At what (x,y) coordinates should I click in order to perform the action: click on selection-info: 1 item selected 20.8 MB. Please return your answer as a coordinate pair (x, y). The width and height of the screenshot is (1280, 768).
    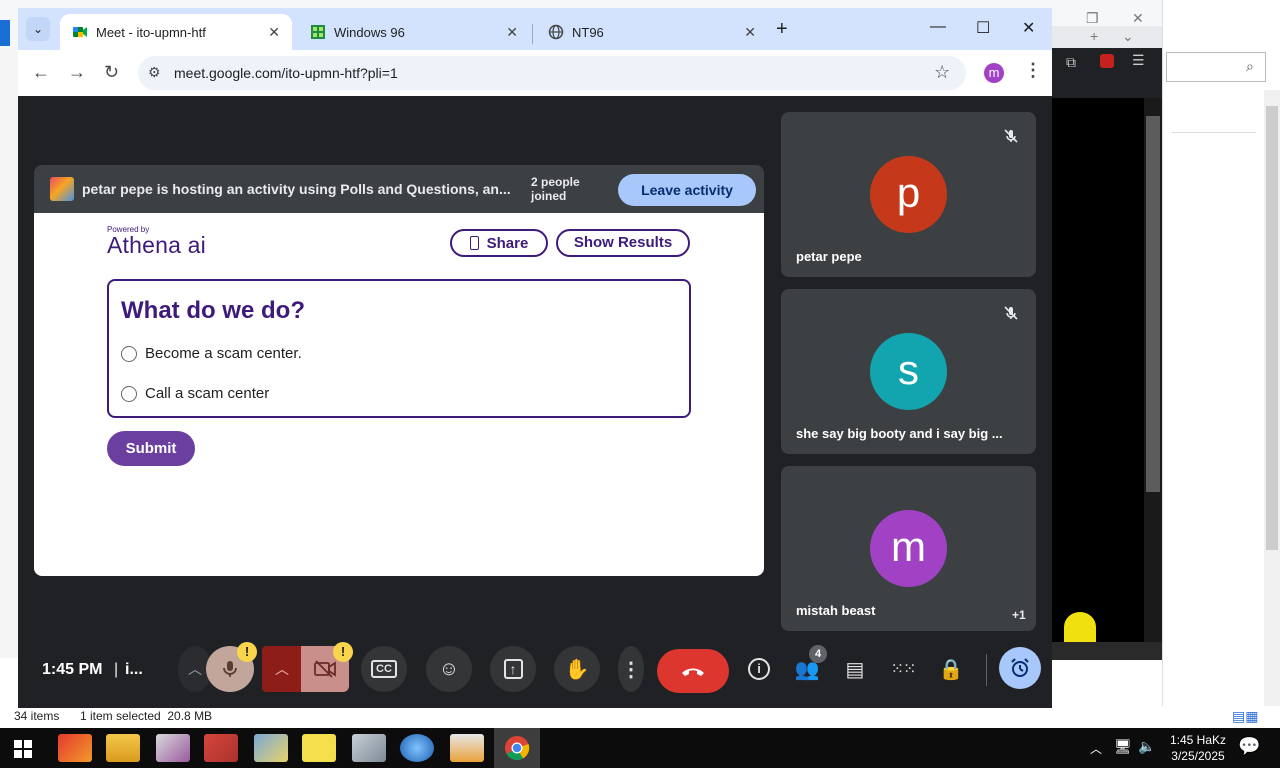
    Looking at the image, I should click on (146, 716).